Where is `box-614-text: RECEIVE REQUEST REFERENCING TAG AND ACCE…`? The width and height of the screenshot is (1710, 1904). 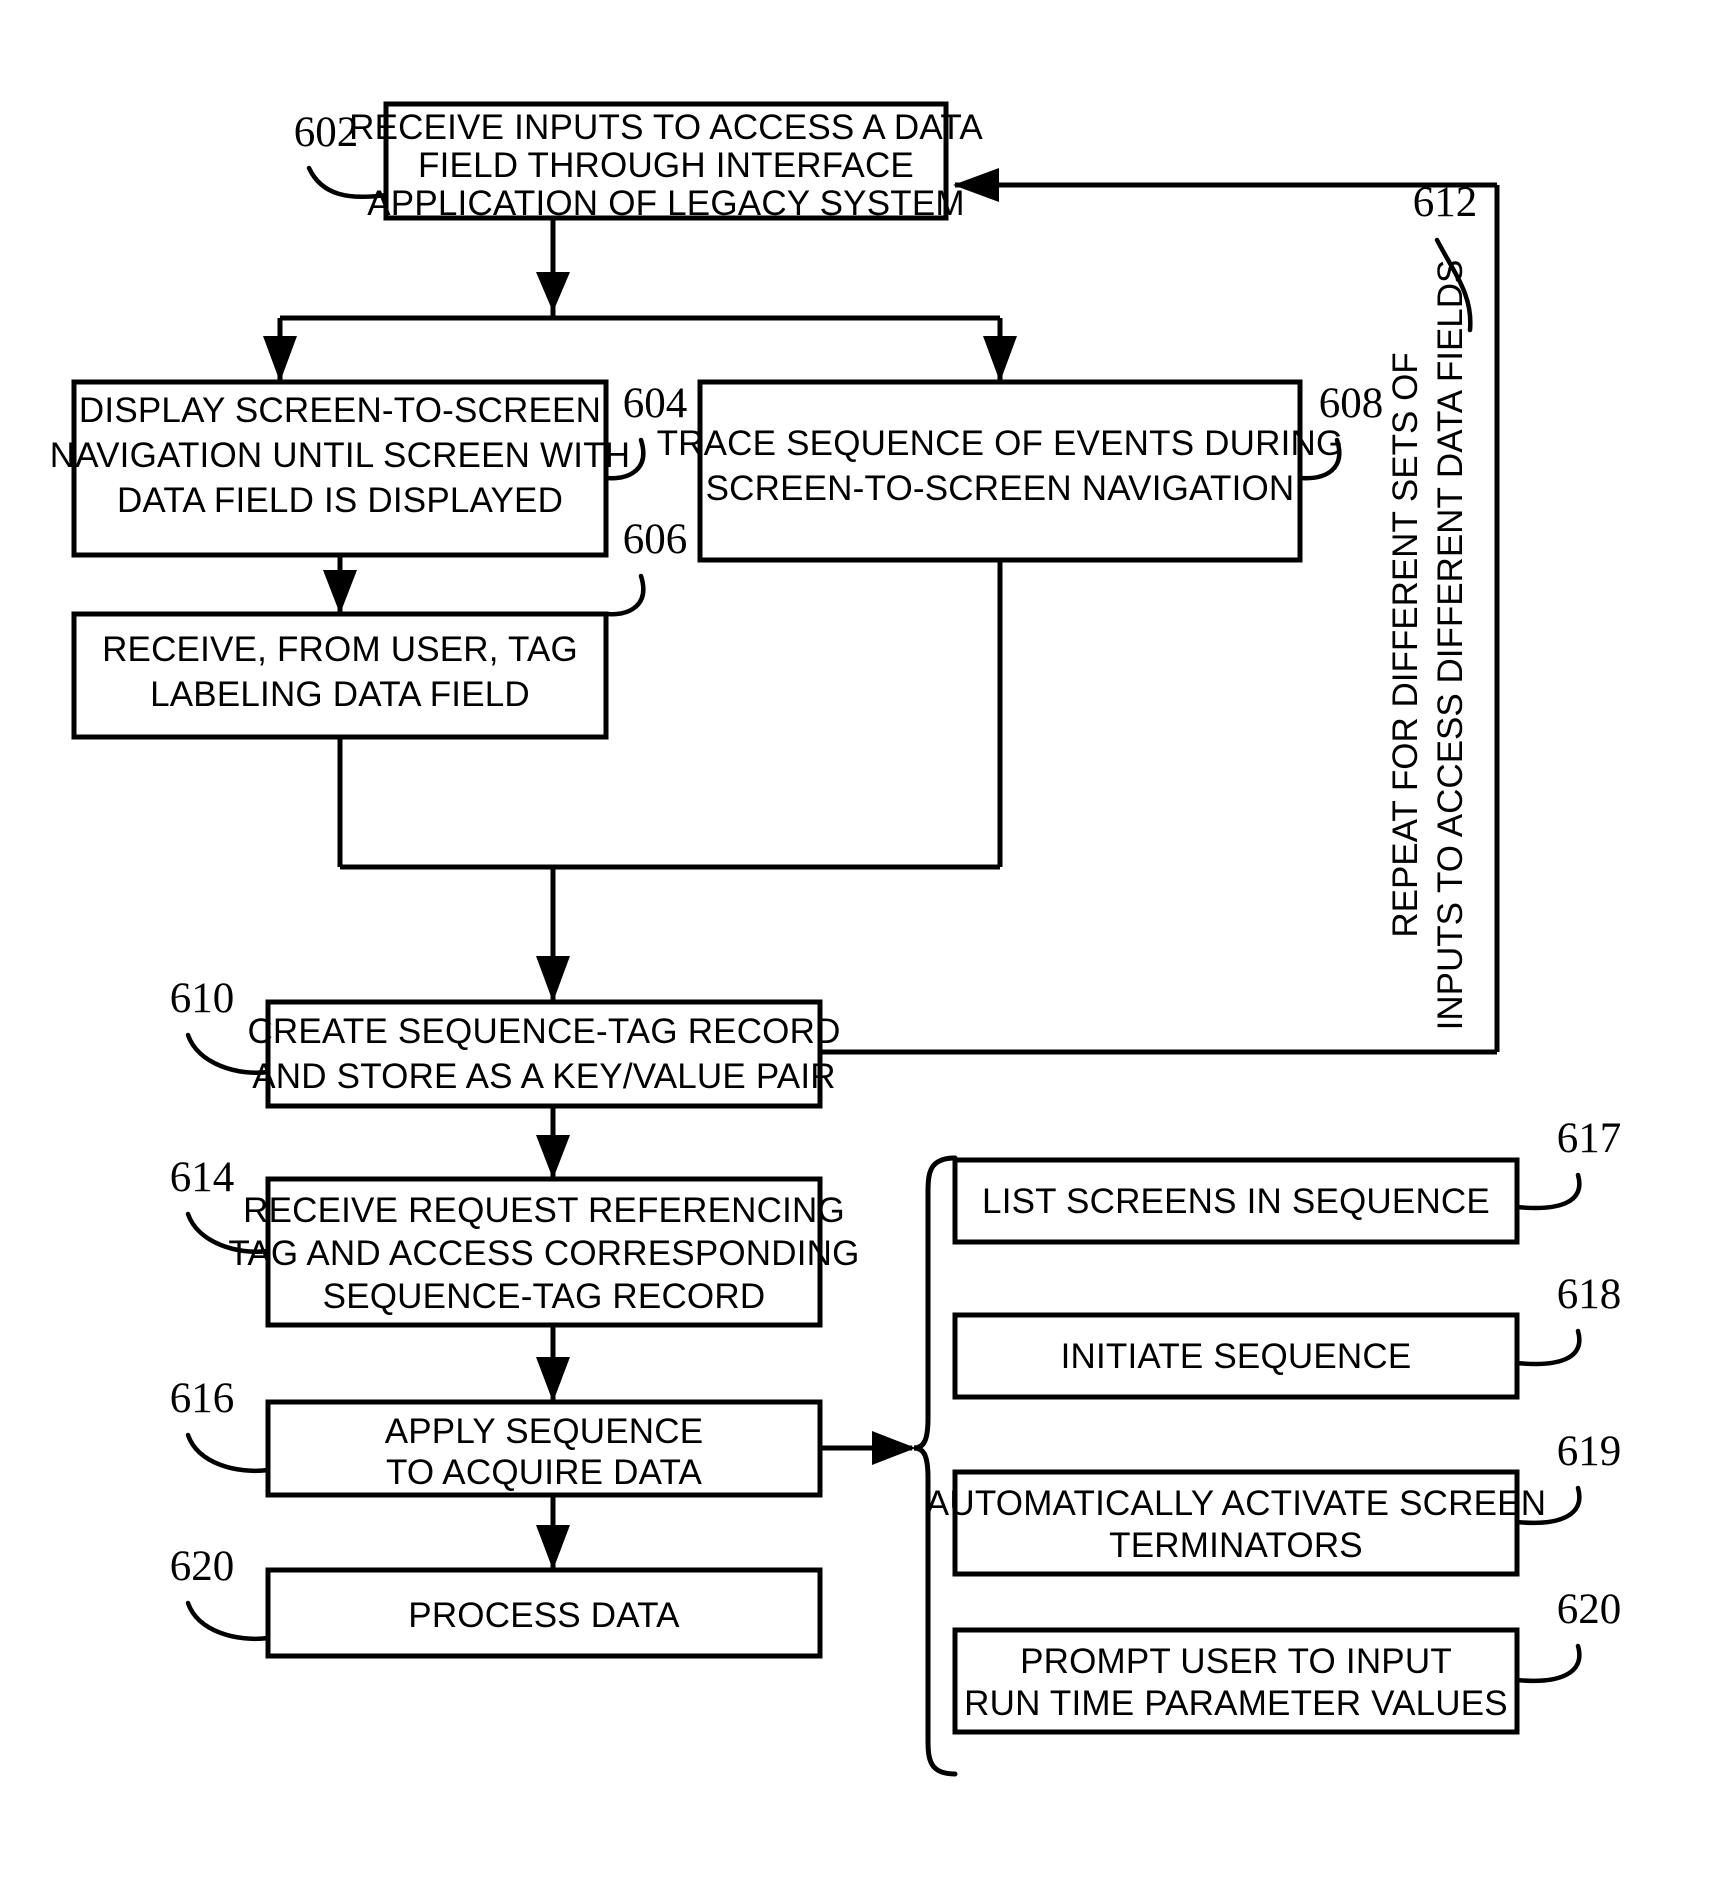
box-614-text: RECEIVE REQUEST REFERENCING TAG AND ACCE… is located at coordinates (543, 1253).